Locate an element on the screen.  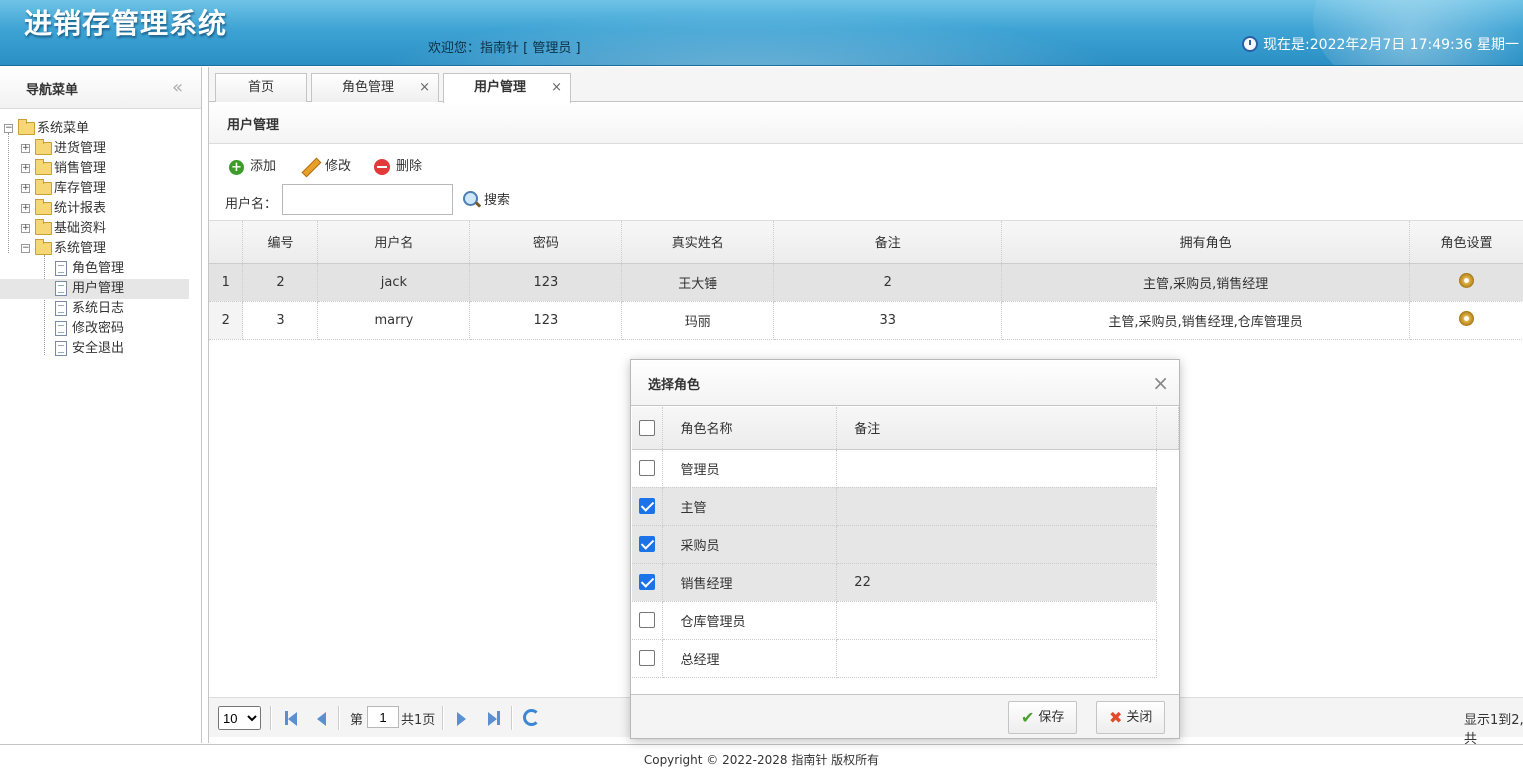
role-remark is located at coordinates (997, 620).